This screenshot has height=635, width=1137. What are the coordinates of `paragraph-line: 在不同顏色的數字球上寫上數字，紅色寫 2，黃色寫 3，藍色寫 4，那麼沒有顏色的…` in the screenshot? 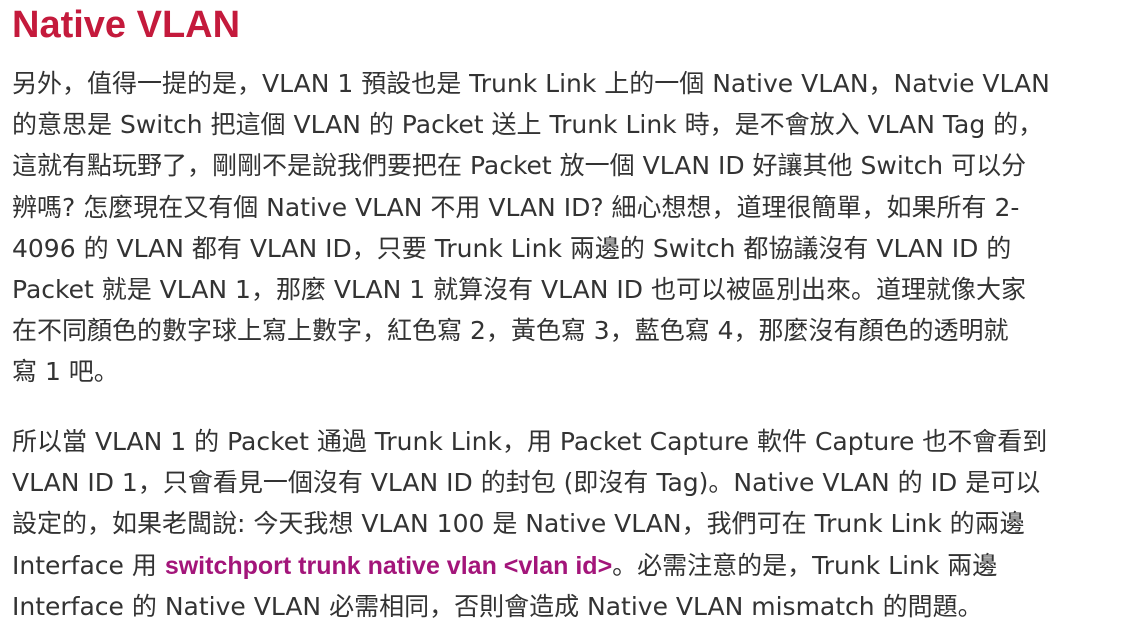 It's located at (510, 331).